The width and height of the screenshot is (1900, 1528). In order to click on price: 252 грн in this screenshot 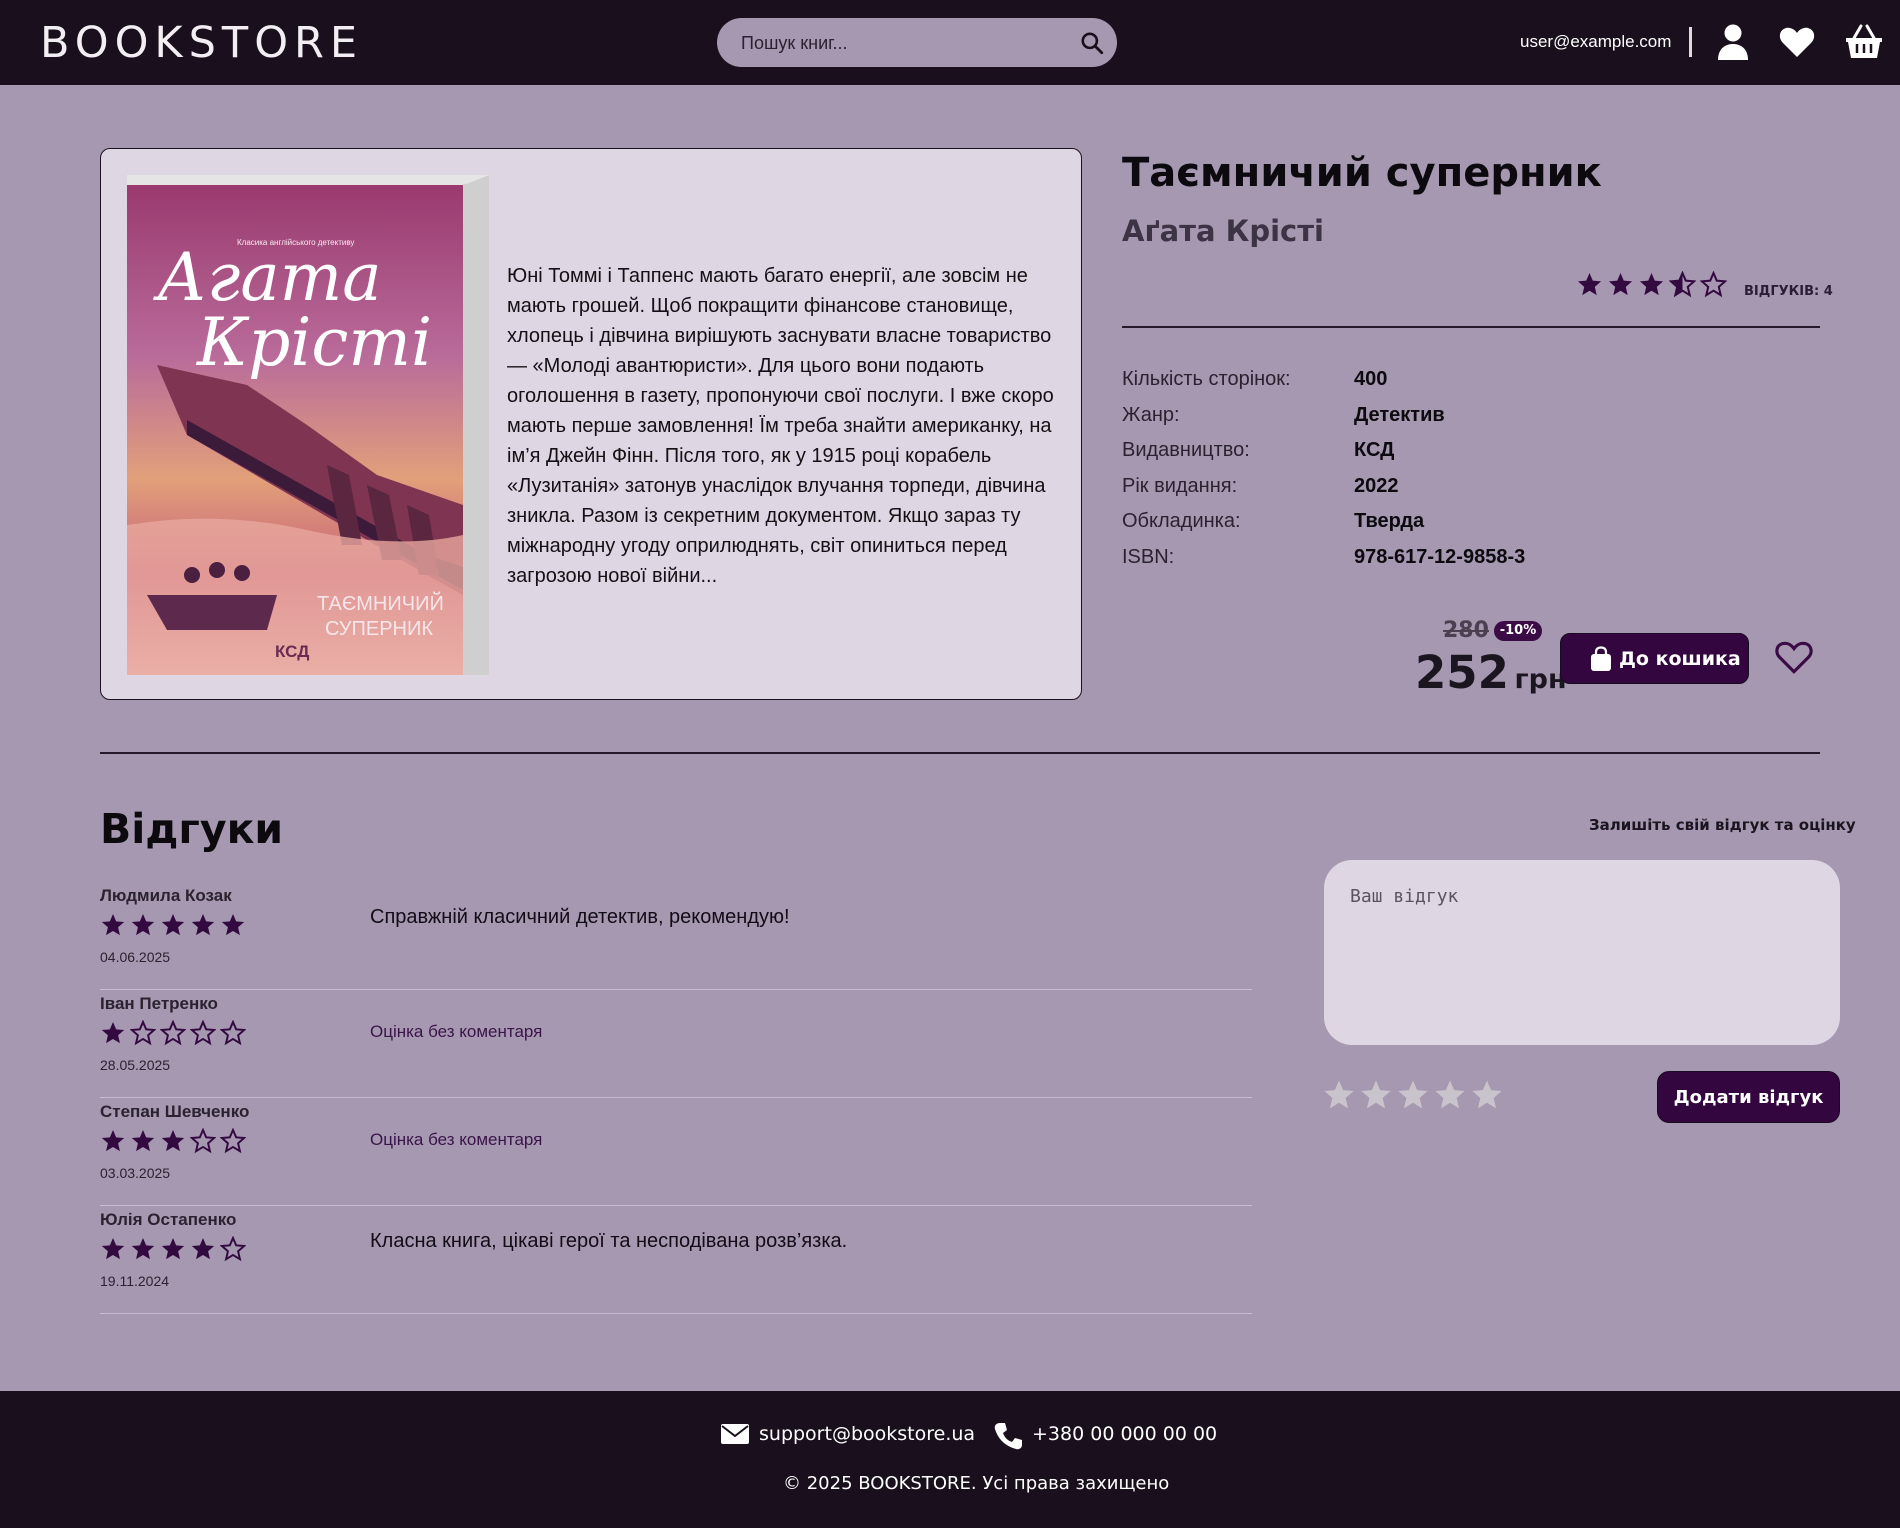, I will do `click(1491, 672)`.